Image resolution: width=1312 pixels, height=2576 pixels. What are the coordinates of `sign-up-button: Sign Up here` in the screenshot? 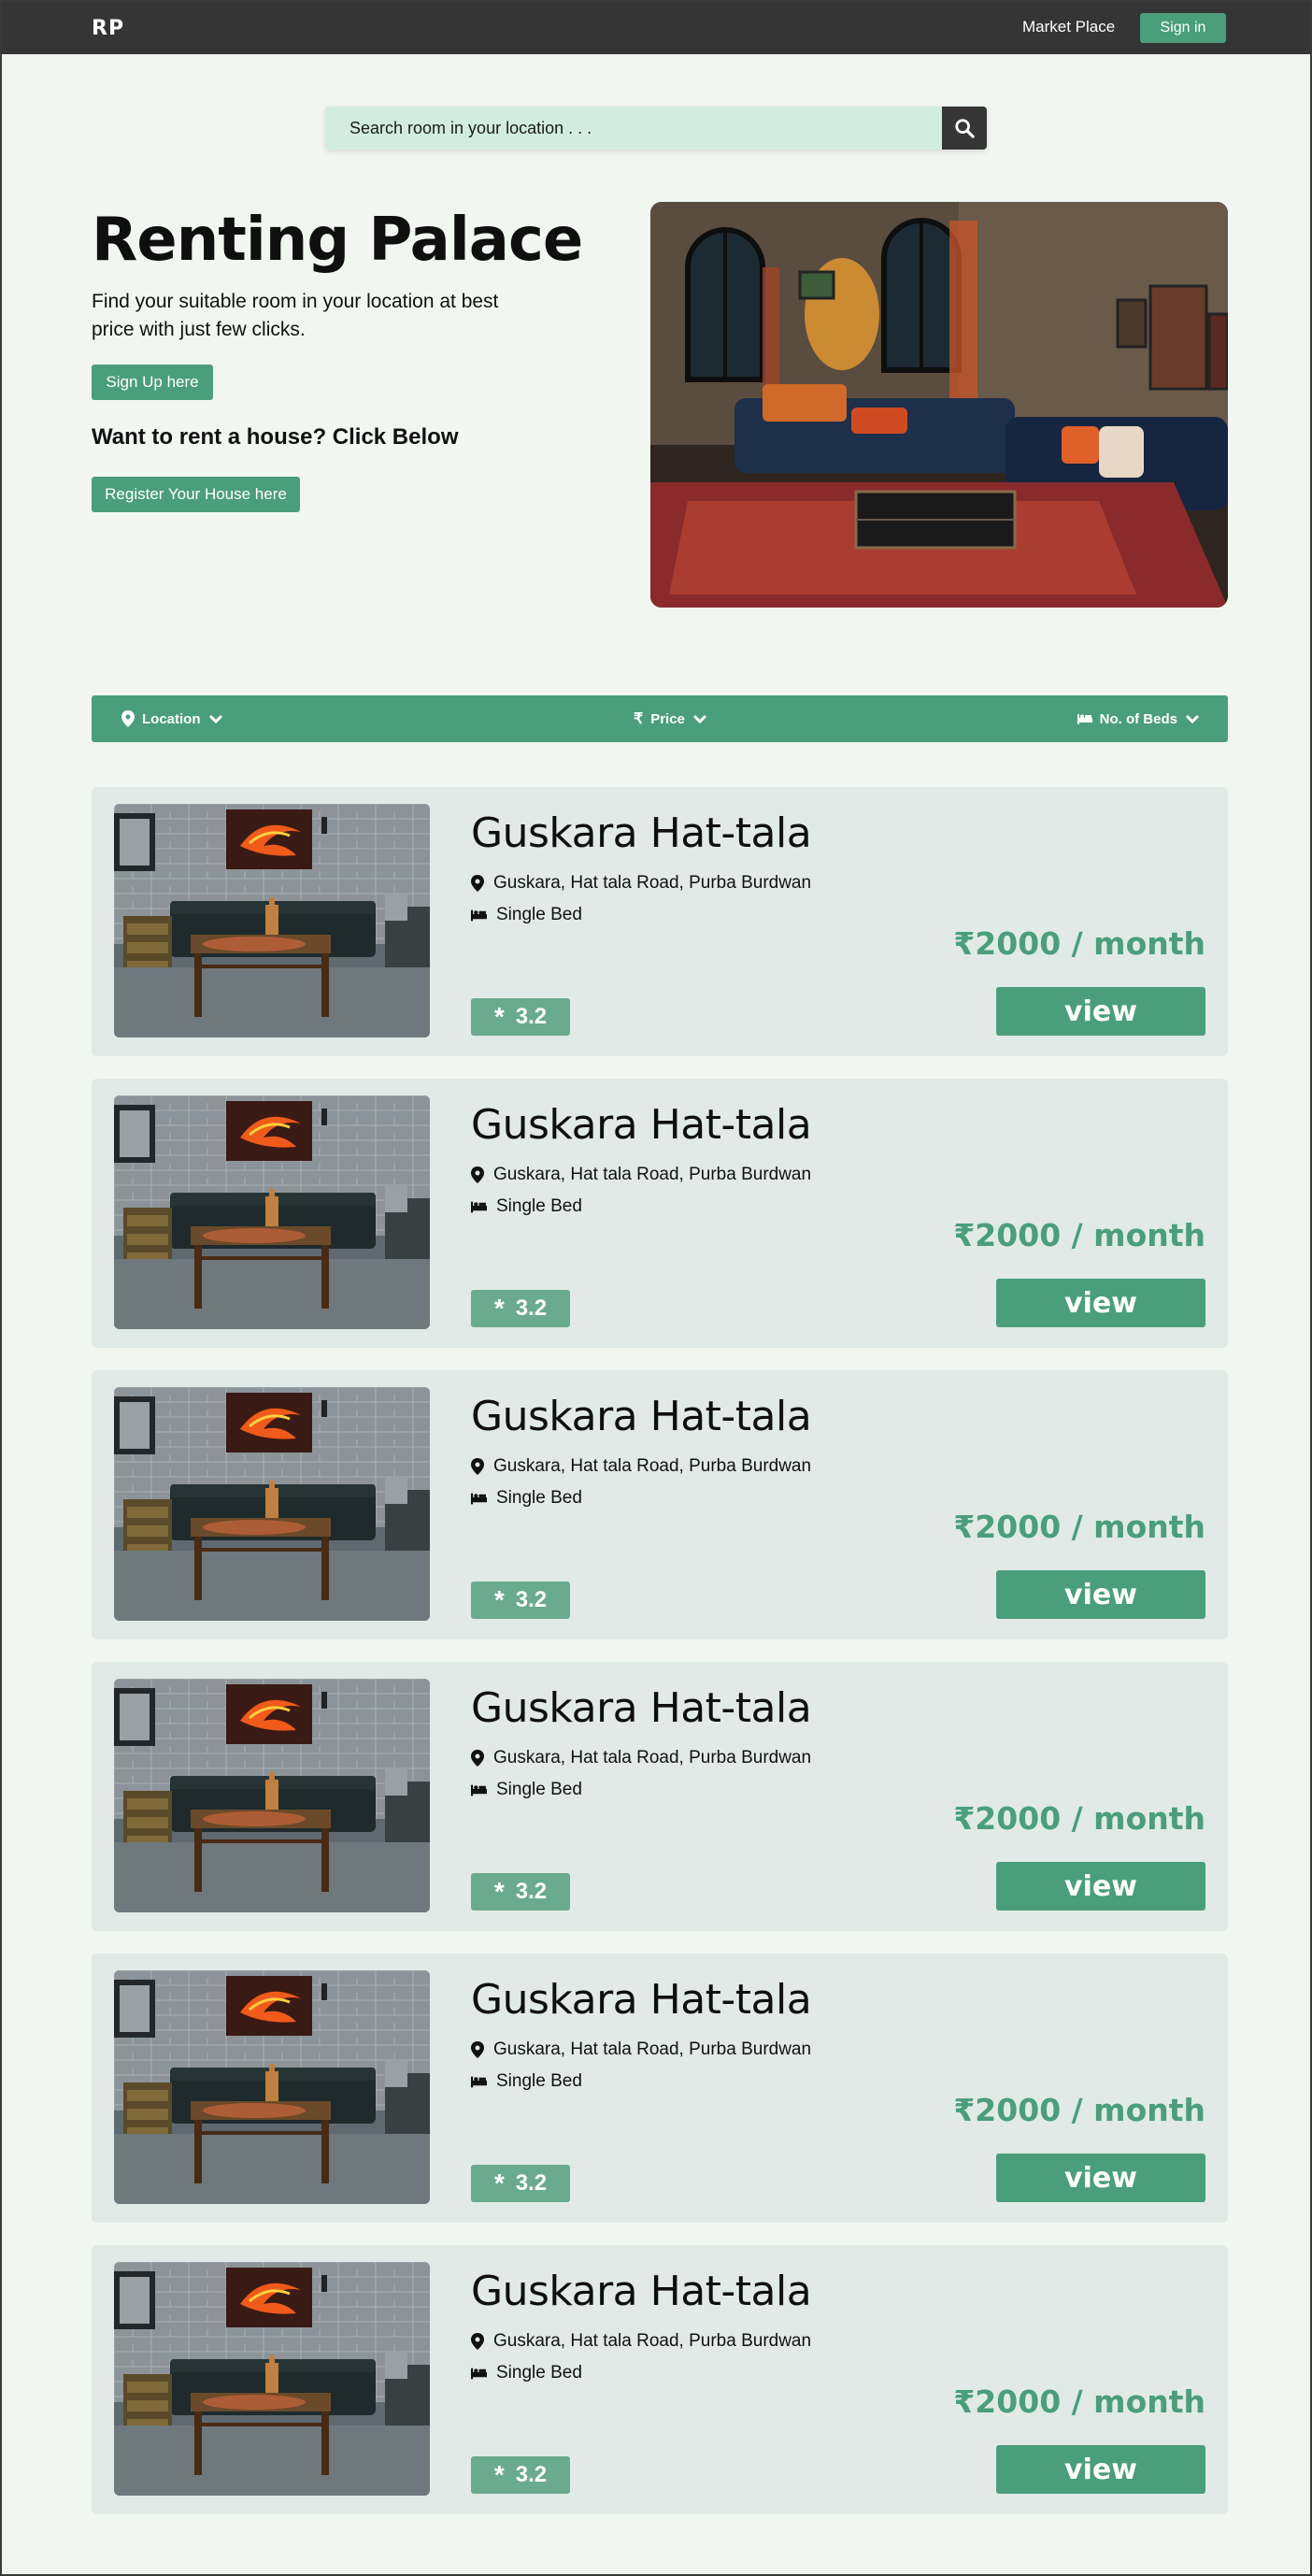 It's located at (152, 382).